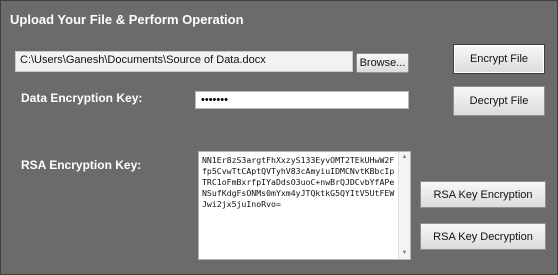 The height and width of the screenshot is (275, 558). Describe the element at coordinates (127, 19) in the screenshot. I see `window-title: Upload Your File & Perform Operation` at that location.